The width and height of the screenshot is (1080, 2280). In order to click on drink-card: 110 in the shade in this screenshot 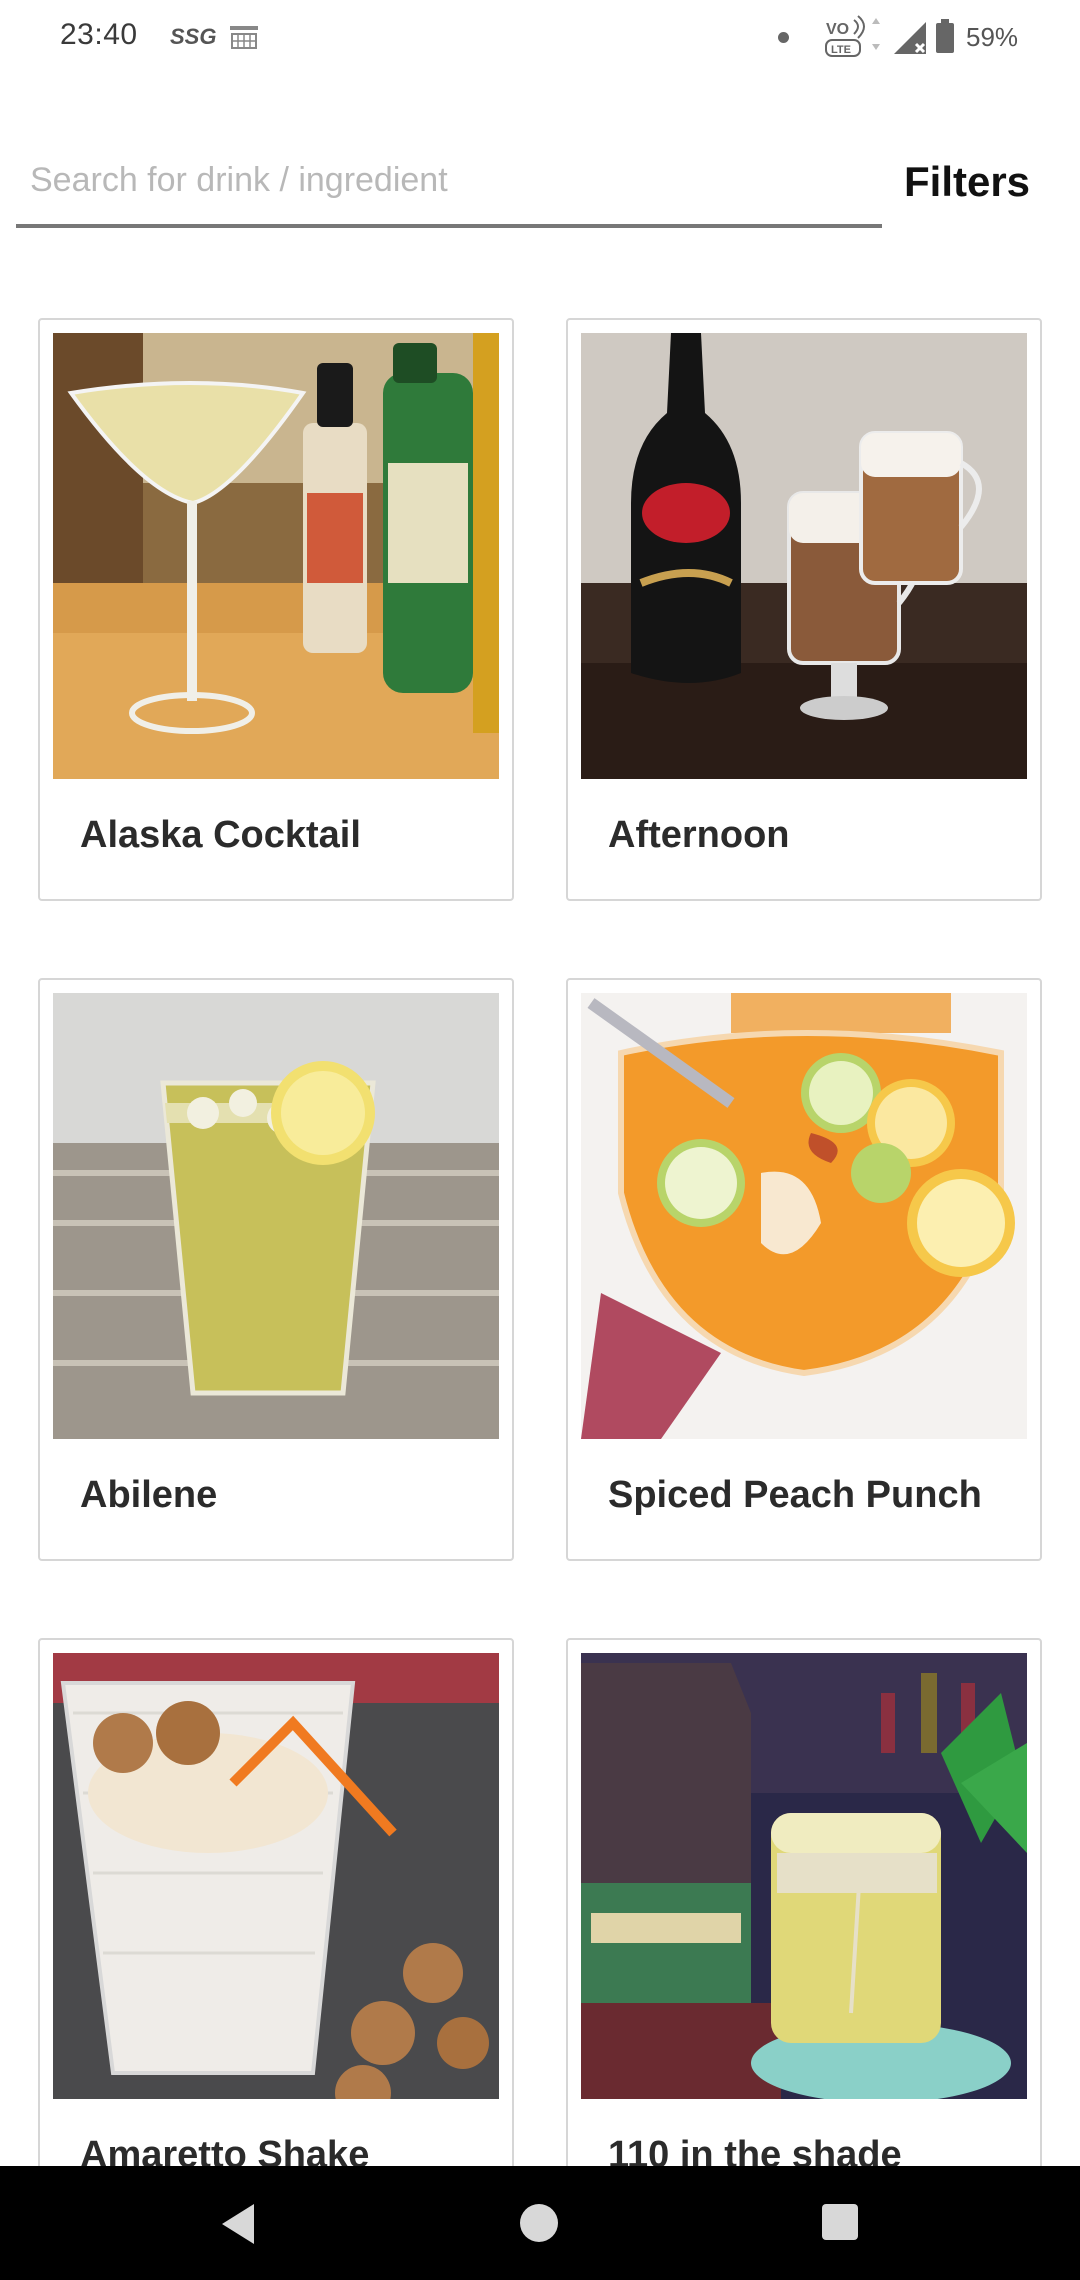, I will do `click(804, 1929)`.